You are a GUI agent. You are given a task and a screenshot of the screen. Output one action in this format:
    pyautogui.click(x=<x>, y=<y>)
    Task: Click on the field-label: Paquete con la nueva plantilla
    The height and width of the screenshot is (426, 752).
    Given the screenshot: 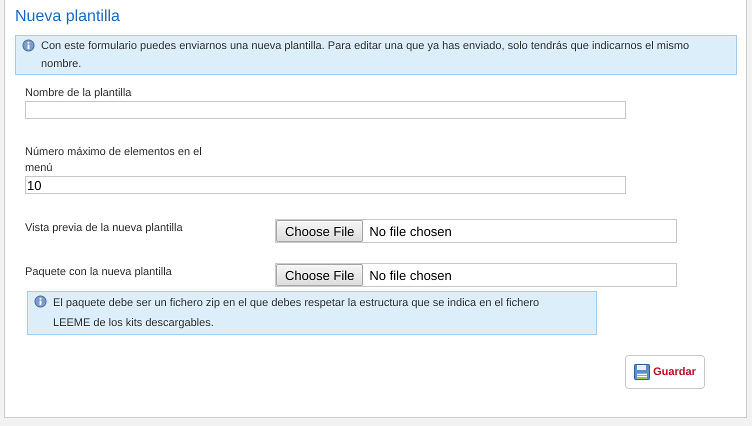 What is the action you would take?
    pyautogui.click(x=99, y=272)
    